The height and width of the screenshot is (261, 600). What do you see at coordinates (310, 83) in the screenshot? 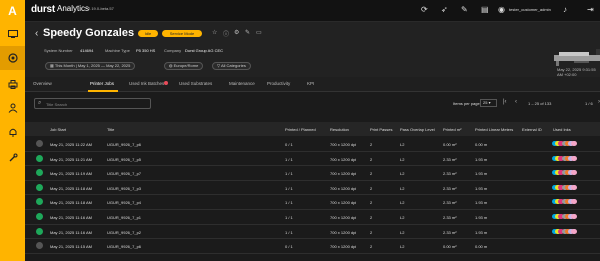
I see `tab-kpi: KPI` at bounding box center [310, 83].